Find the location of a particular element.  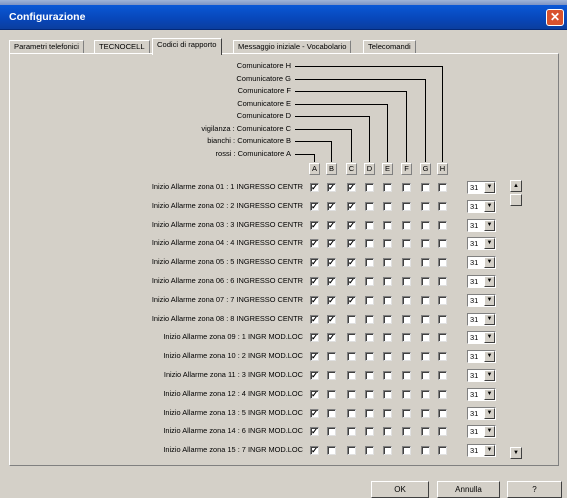

column-header-c: C is located at coordinates (351, 169).